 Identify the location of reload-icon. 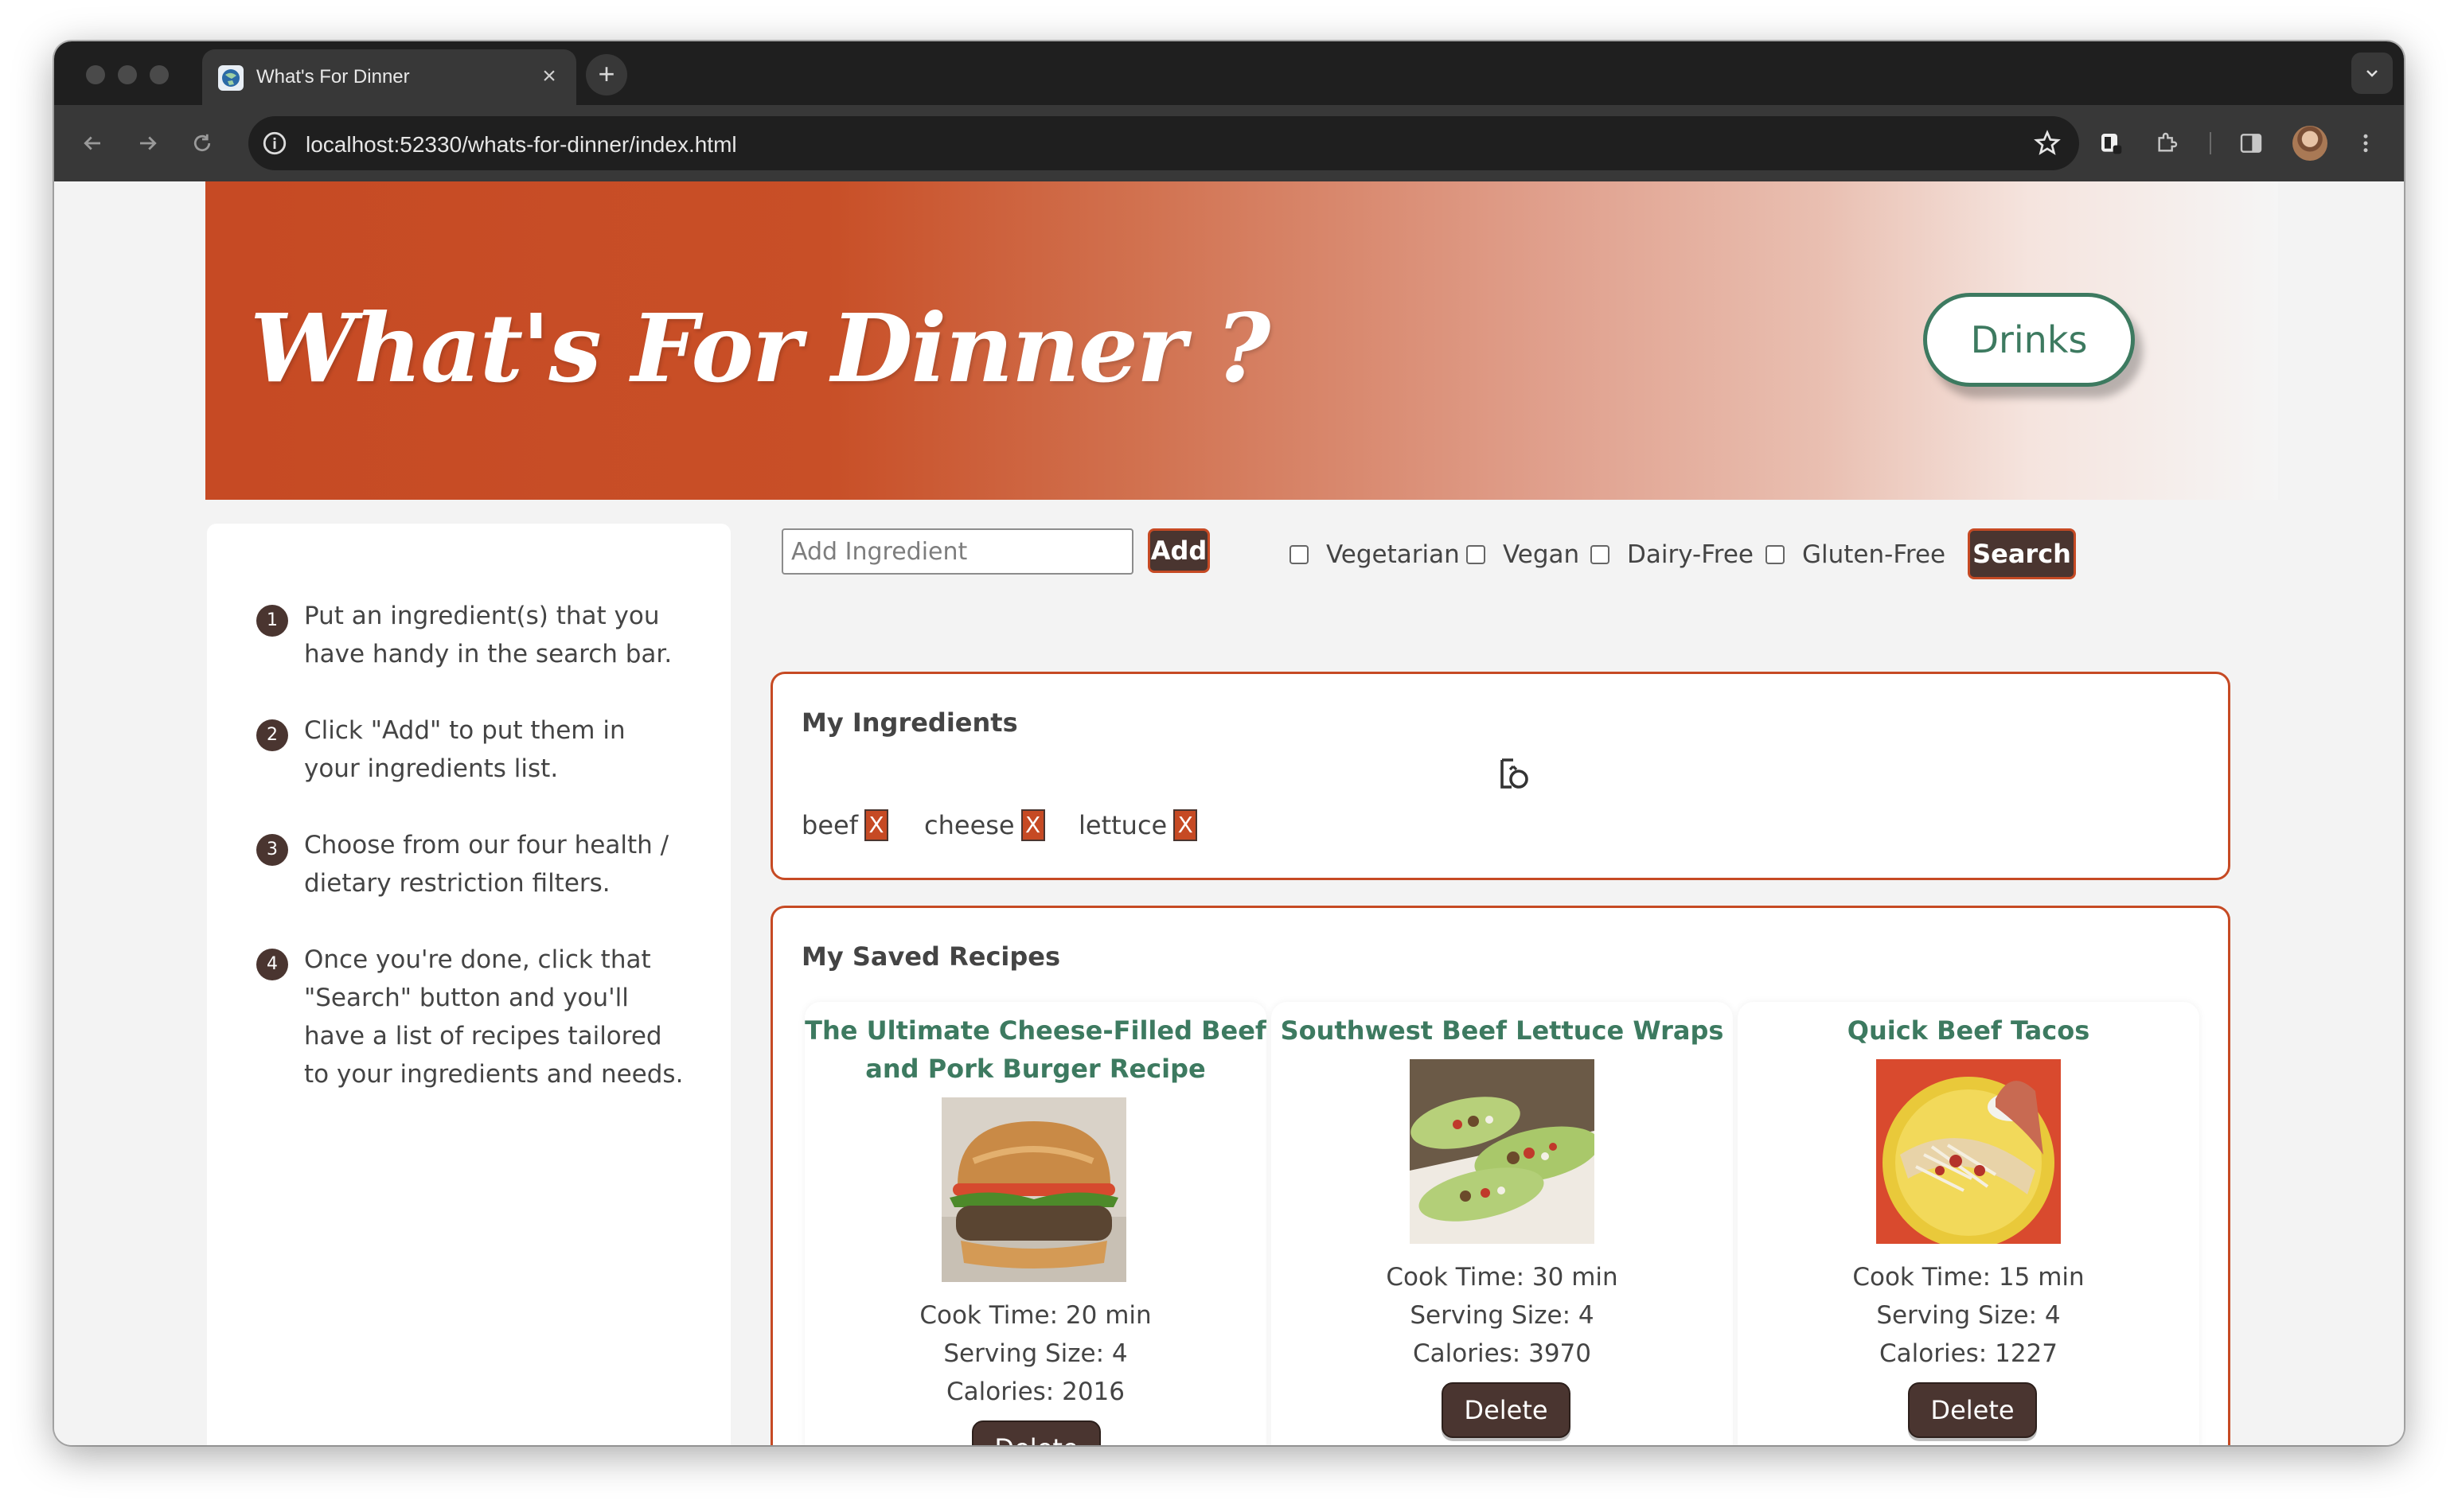
(203, 143).